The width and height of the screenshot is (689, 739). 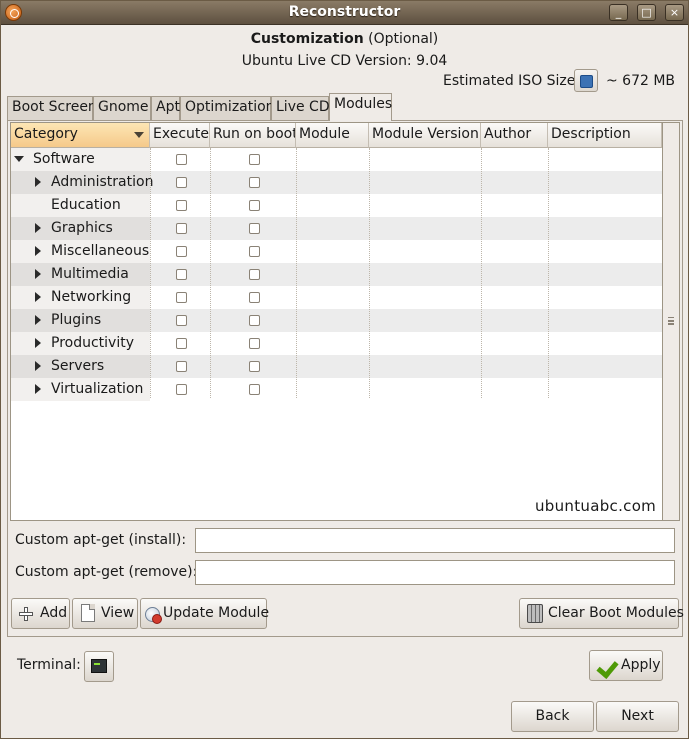 What do you see at coordinates (300, 108) in the screenshot?
I see `tab-live-cd: Live CD` at bounding box center [300, 108].